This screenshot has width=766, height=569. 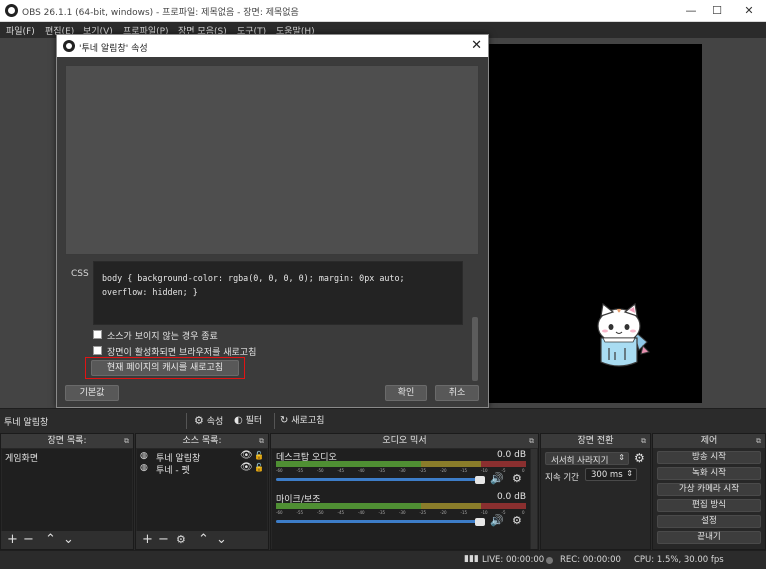 What do you see at coordinates (383, 420) in the screenshot?
I see `source-toolbar: 투네 알림창 ⚙ 속성 ◐ 필터 ↻ 새로고침` at bounding box center [383, 420].